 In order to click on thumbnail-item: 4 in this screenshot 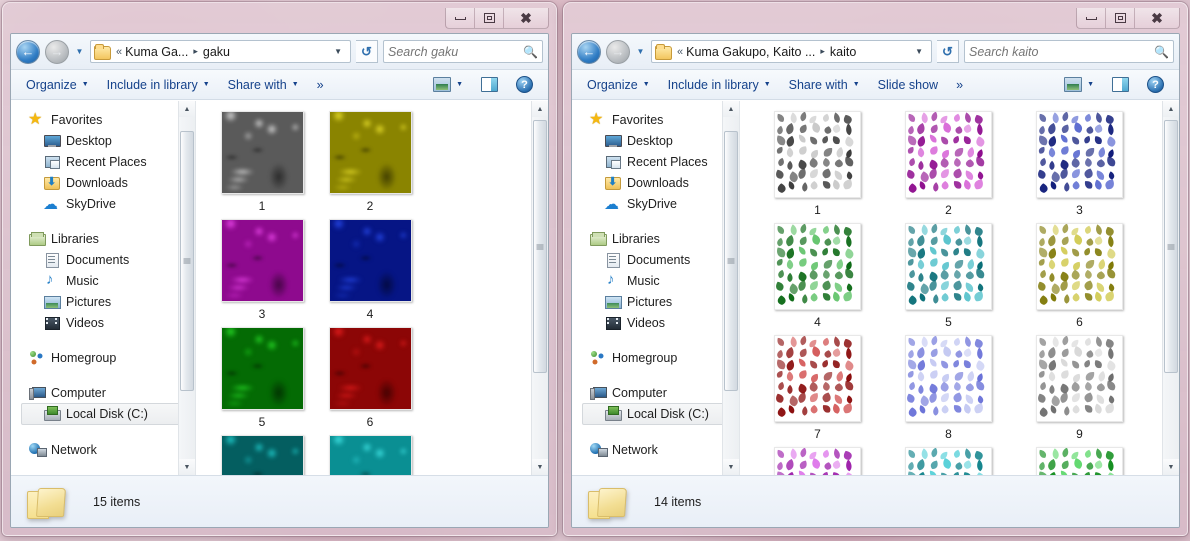, I will do `click(370, 270)`.